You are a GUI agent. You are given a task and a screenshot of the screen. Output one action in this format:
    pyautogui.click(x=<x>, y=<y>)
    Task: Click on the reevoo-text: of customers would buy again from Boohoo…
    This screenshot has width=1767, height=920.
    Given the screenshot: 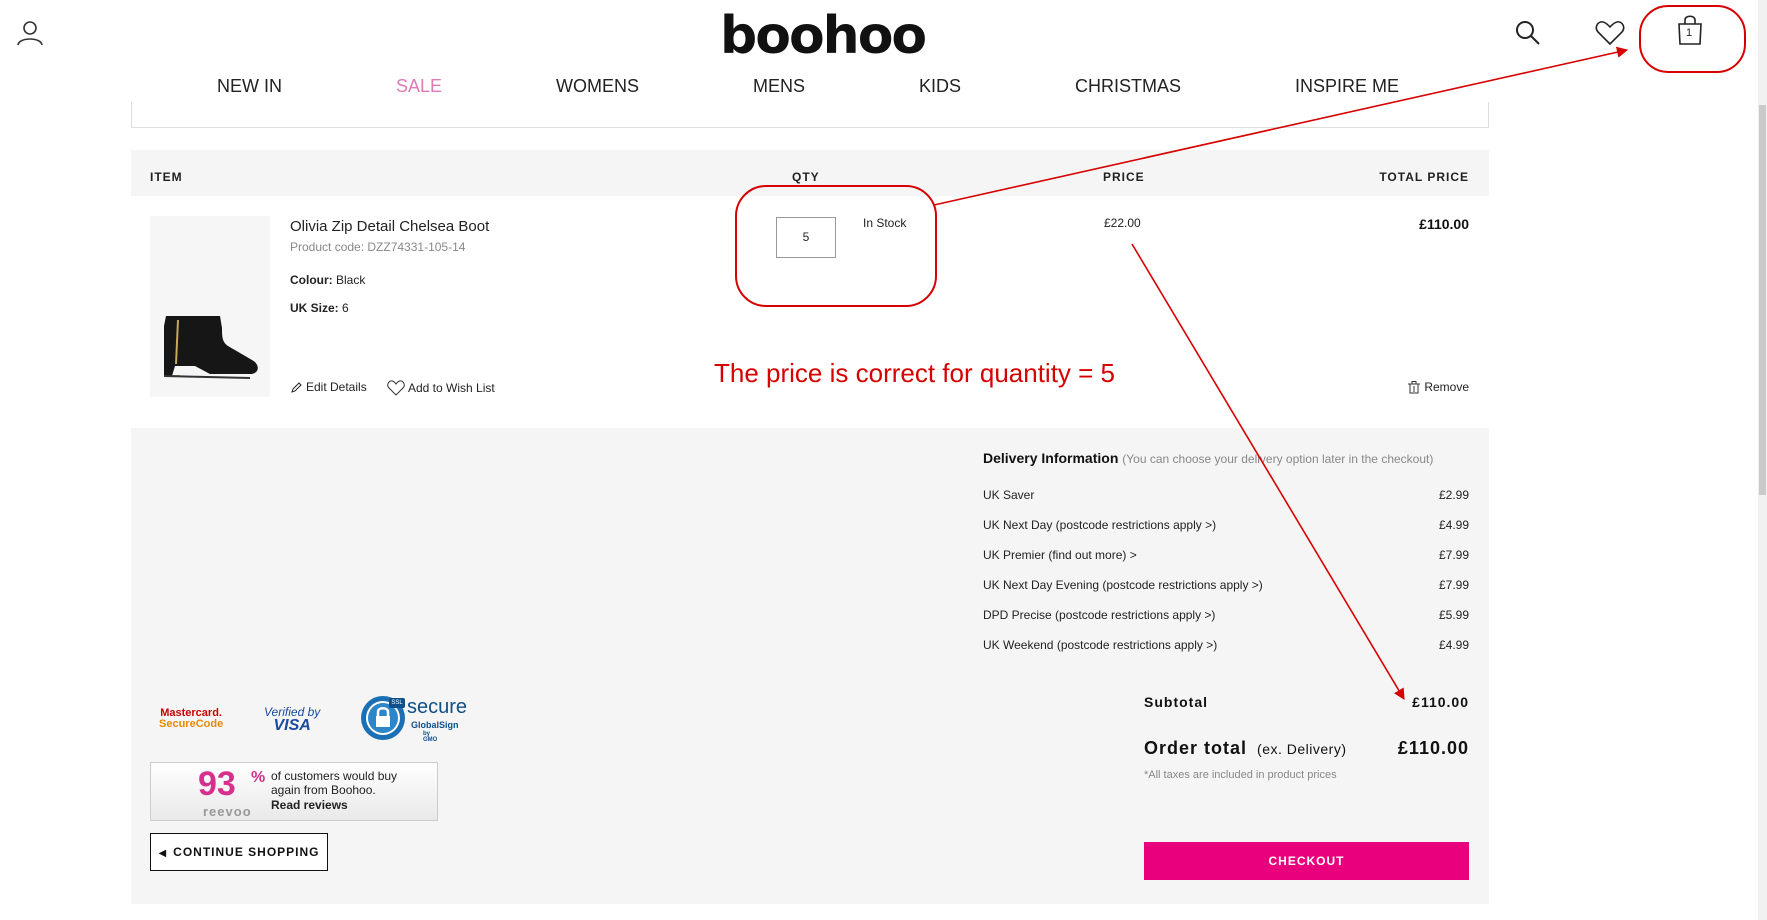 What is the action you would take?
    pyautogui.click(x=334, y=783)
    